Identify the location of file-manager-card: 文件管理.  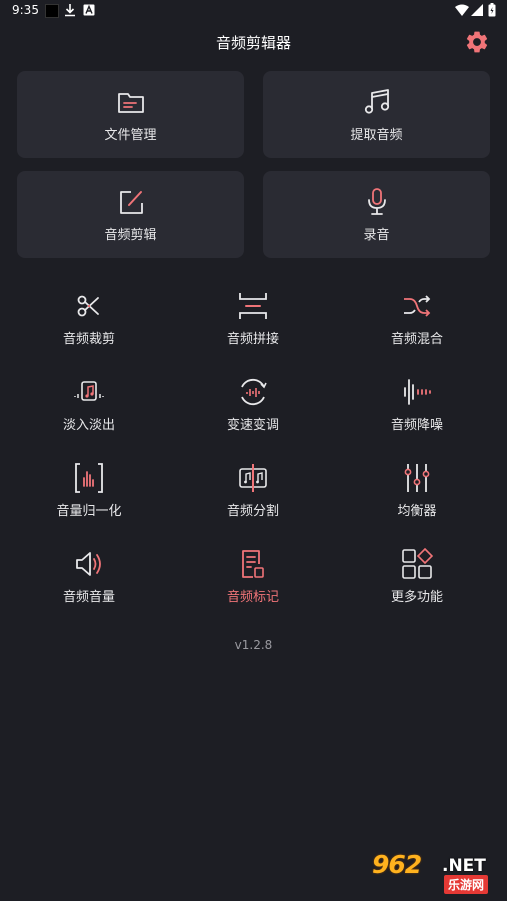
(130, 114).